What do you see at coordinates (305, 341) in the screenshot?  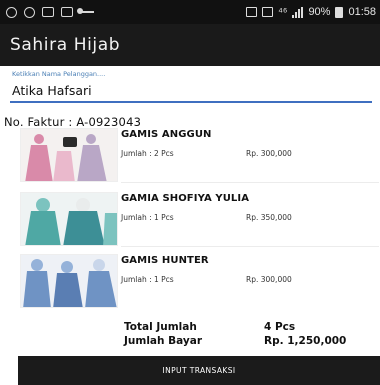 I see `total-payment-value: Rp. 1,250,000` at bounding box center [305, 341].